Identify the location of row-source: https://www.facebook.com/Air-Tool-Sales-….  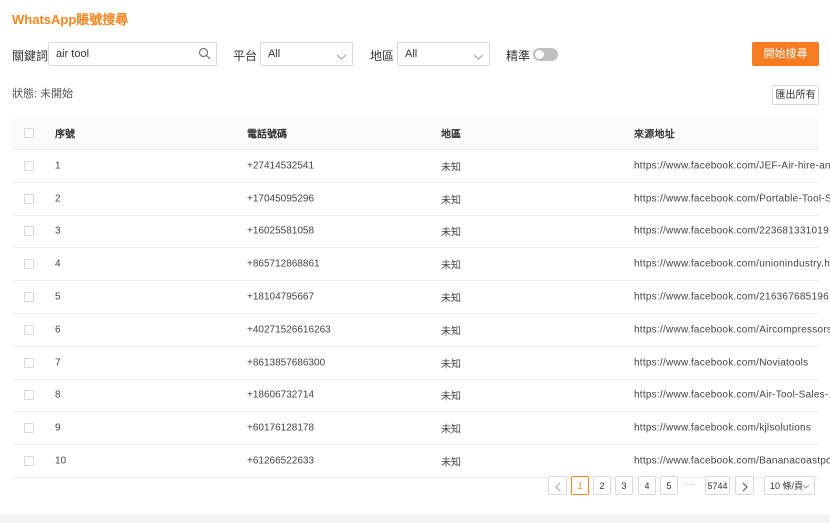
(732, 395).